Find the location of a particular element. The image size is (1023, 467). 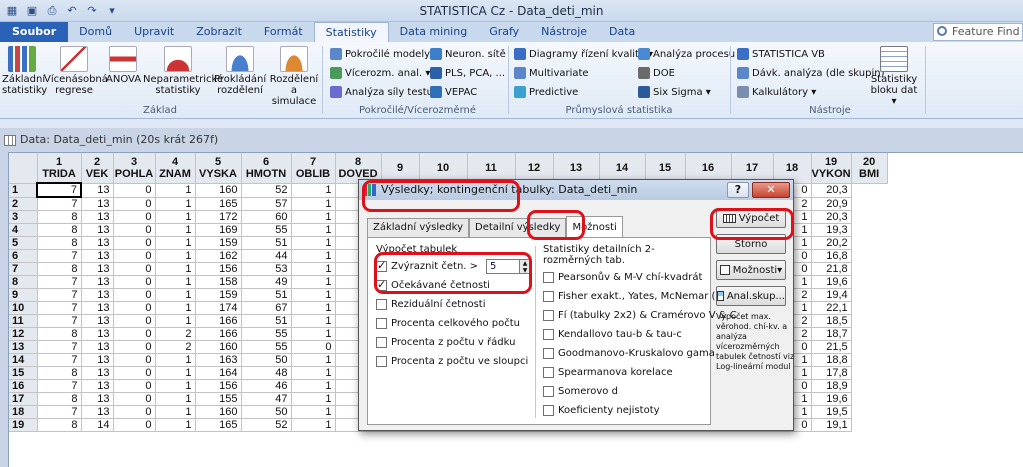

table-cell: 22,1 is located at coordinates (831, 308).